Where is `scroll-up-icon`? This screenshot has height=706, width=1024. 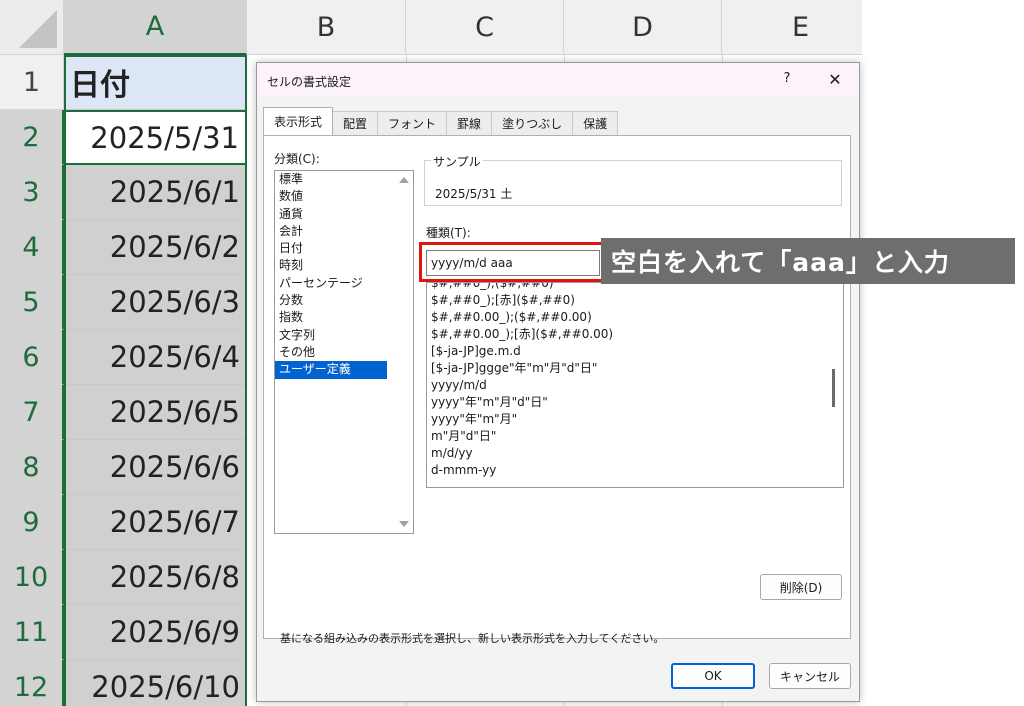 scroll-up-icon is located at coordinates (404, 180).